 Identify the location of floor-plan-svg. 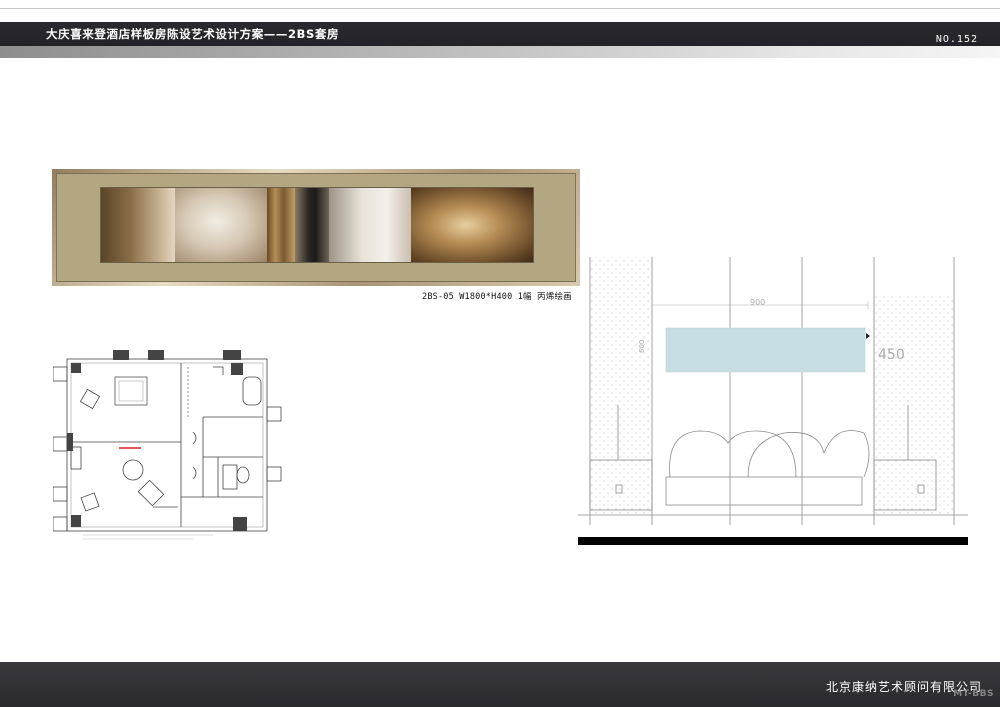
(167, 445).